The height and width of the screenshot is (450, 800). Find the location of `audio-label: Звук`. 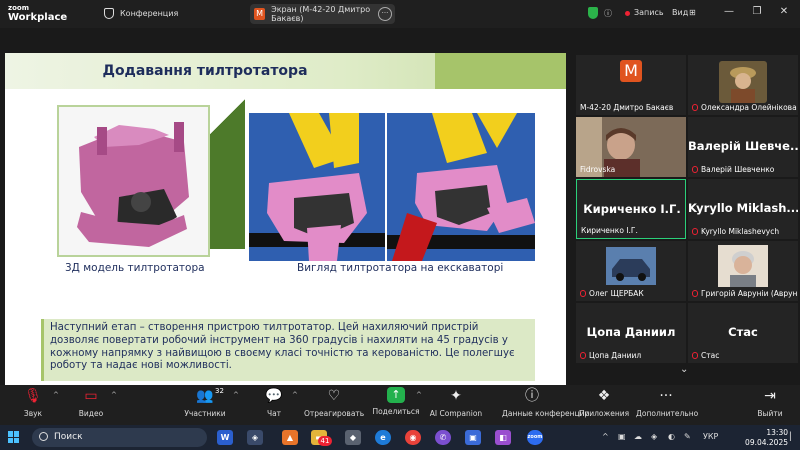

audio-label: Звук is located at coordinates (33, 413).